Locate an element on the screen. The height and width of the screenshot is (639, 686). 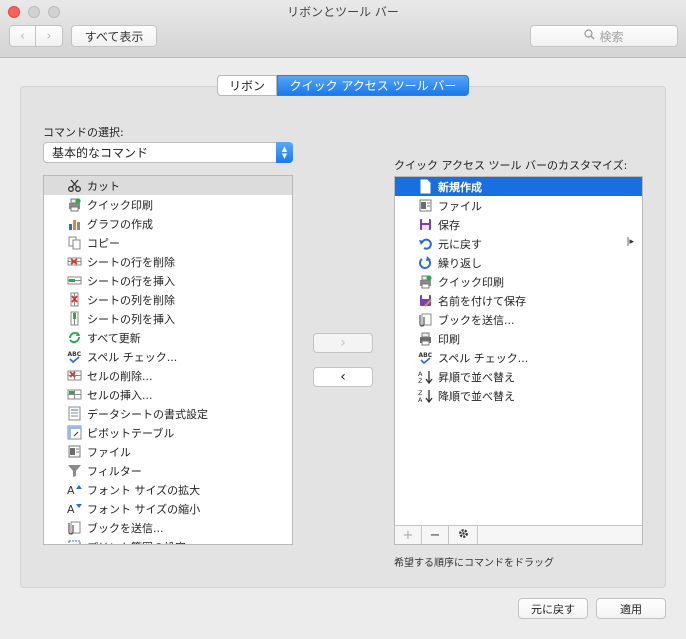
insert-row-icon is located at coordinates (74, 280).